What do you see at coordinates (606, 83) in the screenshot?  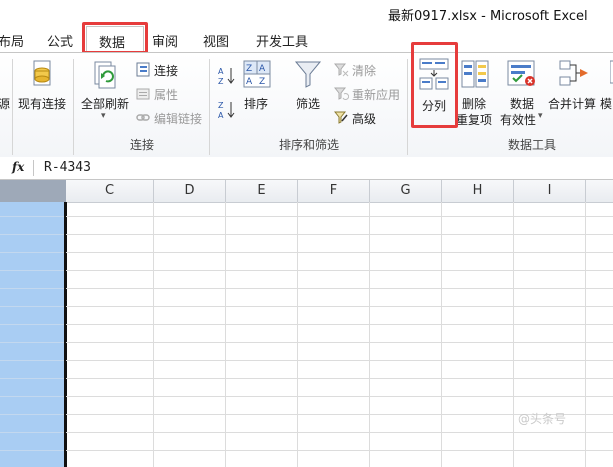 I see `what-if-analysis-button: 模` at bounding box center [606, 83].